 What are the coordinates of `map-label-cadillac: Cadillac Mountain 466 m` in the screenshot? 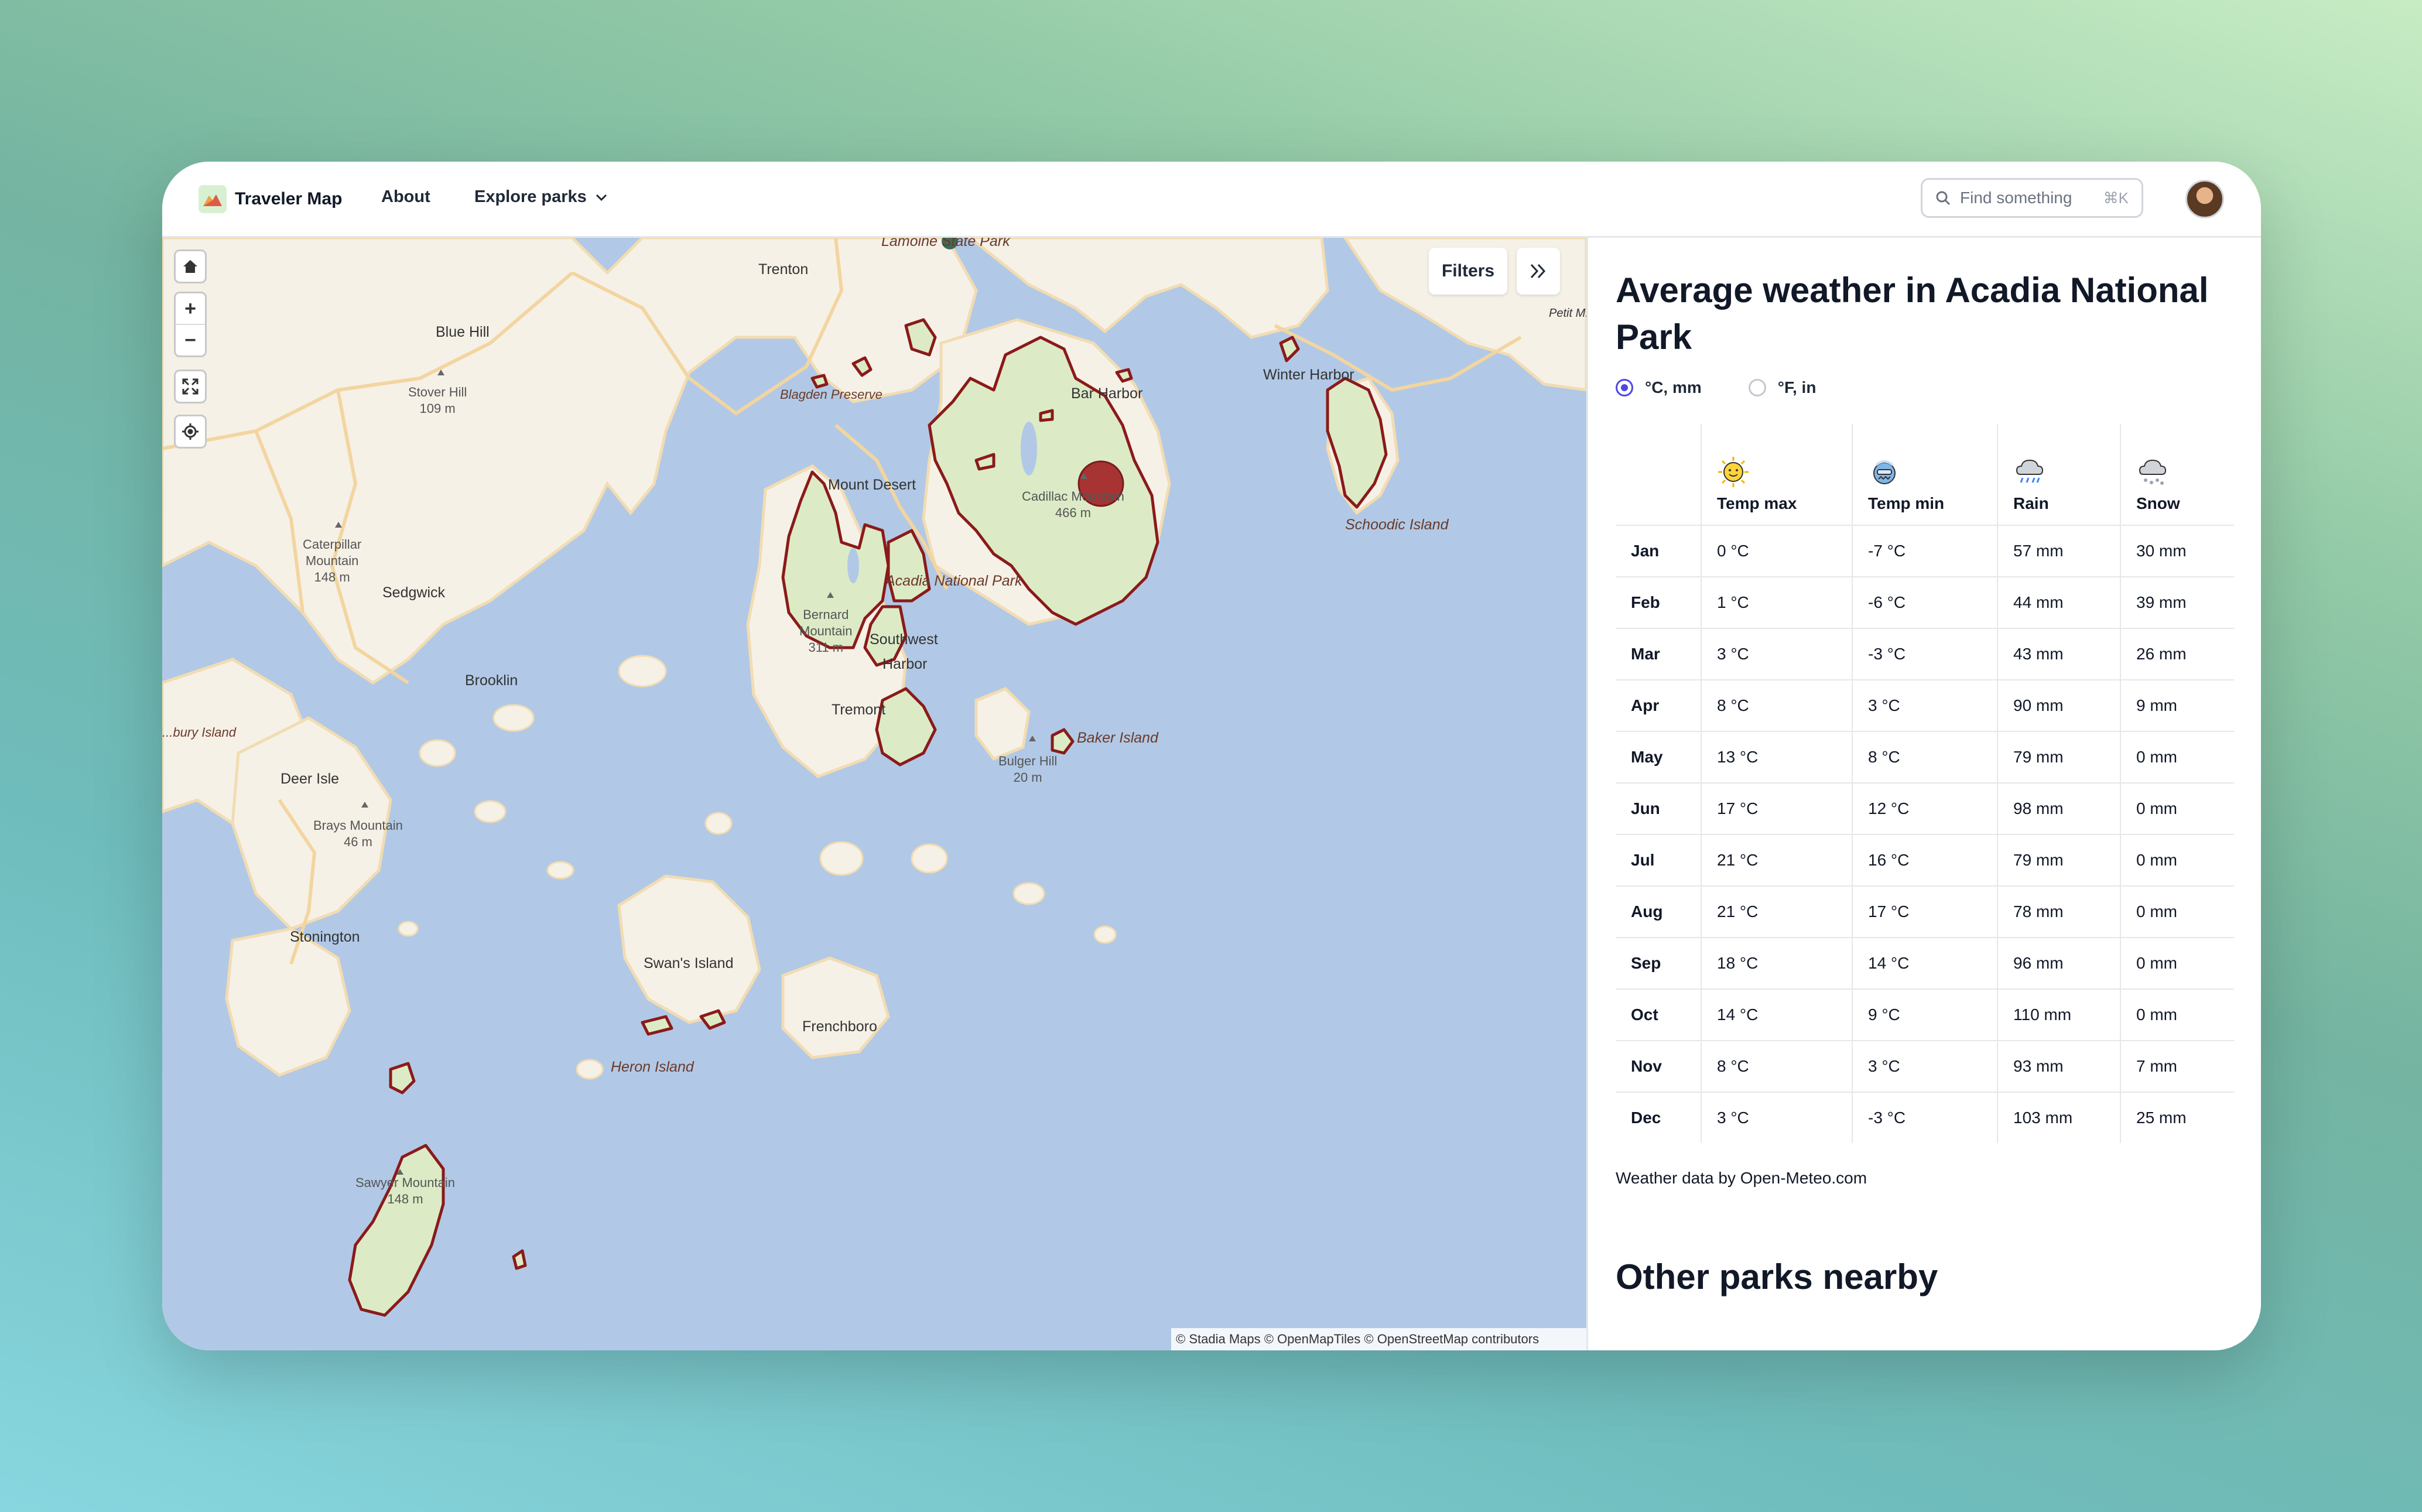 It's located at (1073, 504).